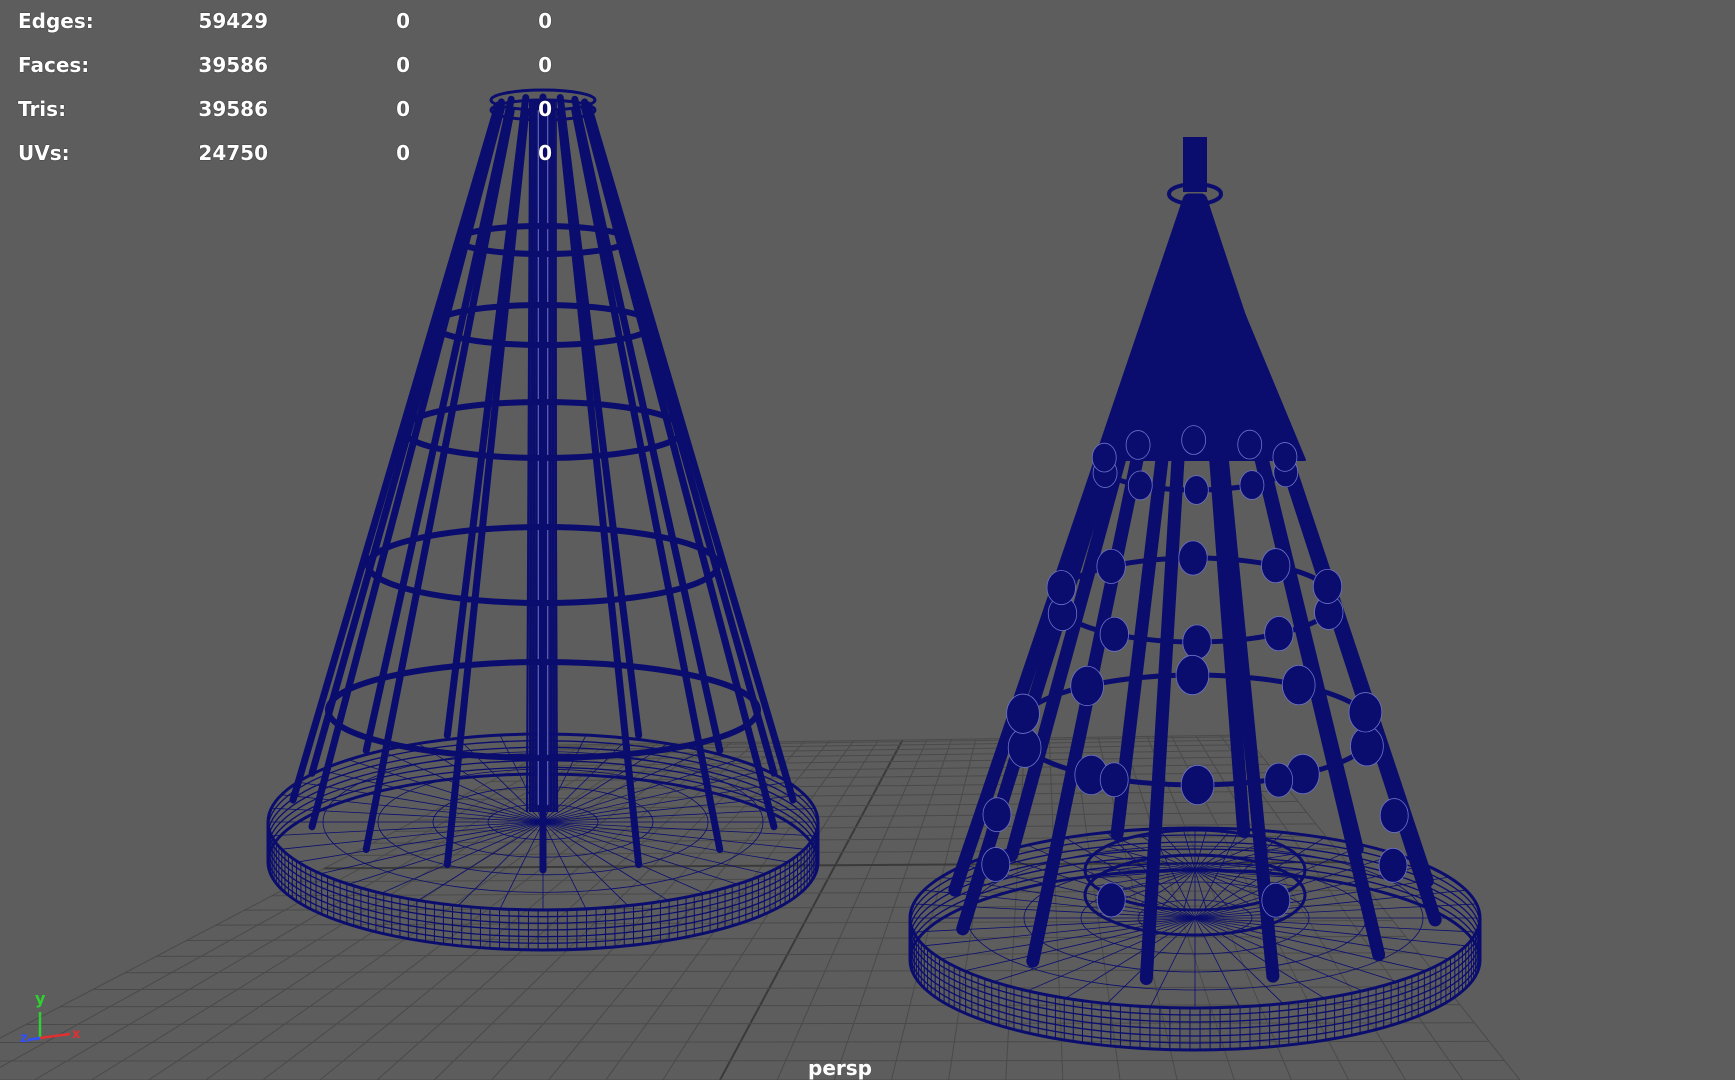 The width and height of the screenshot is (1735, 1080). What do you see at coordinates (44, 153) in the screenshot?
I see `hud-uvs-label: UVs:` at bounding box center [44, 153].